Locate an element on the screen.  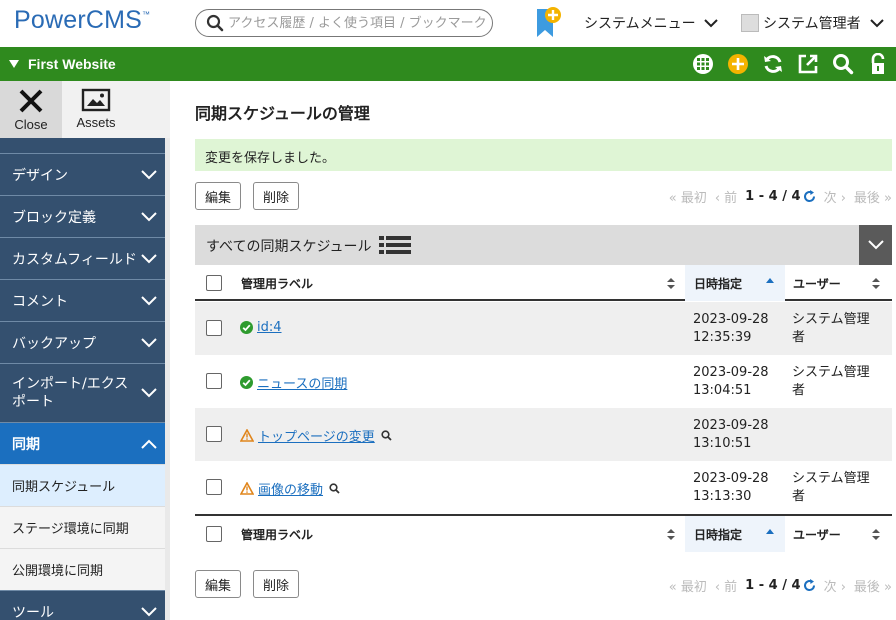
search-input is located at coordinates (357, 23).